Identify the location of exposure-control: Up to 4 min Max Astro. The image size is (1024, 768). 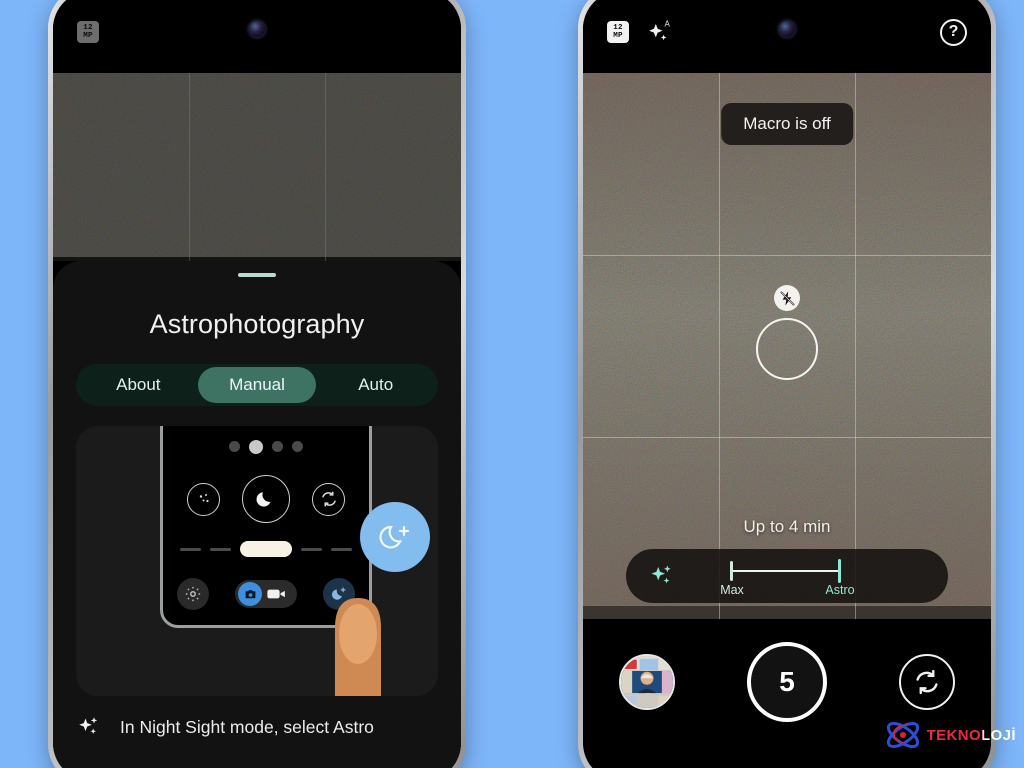
(787, 560).